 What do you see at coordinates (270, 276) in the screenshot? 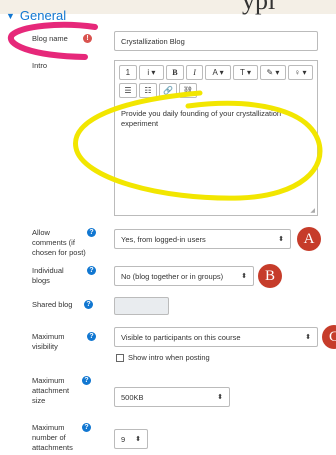
I see `annotation-badge-b: B` at bounding box center [270, 276].